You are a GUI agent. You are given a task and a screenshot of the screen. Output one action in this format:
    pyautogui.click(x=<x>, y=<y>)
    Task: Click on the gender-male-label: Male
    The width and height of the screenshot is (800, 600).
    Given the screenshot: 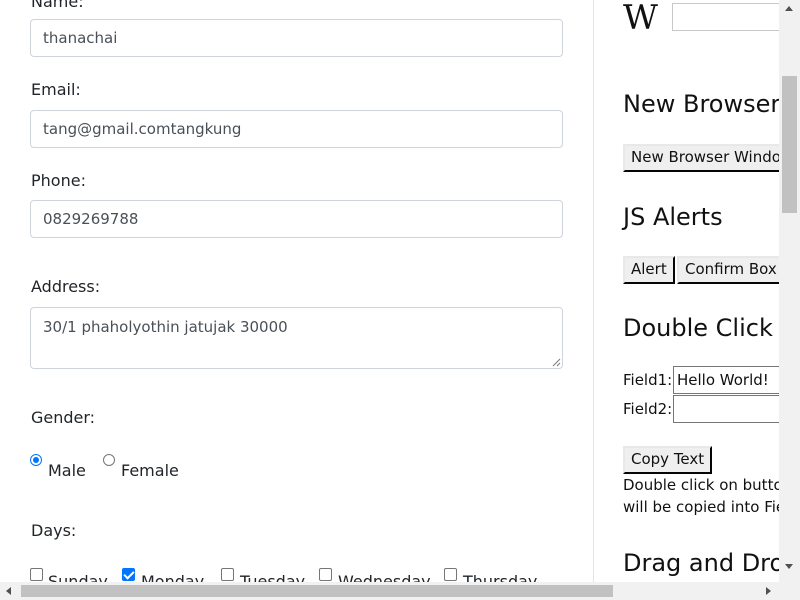 What is the action you would take?
    pyautogui.click(x=67, y=470)
    